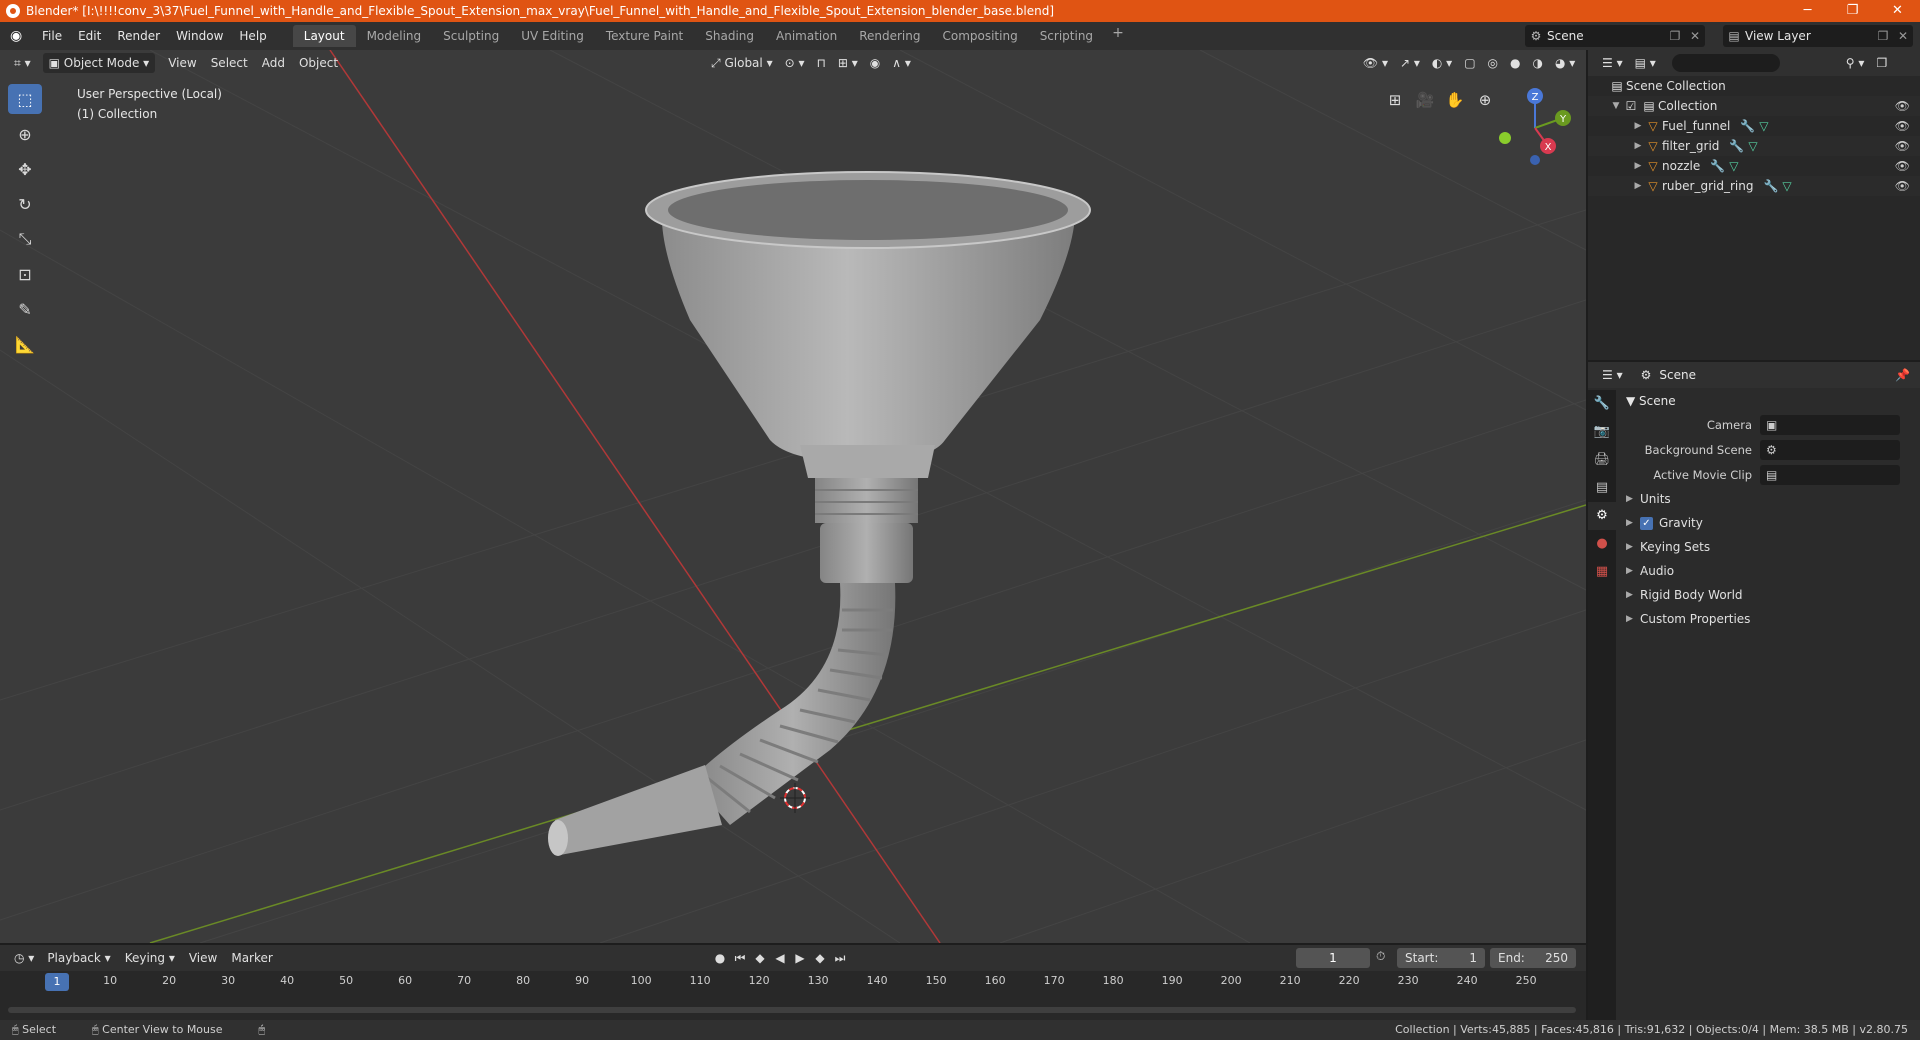 Image resolution: width=1920 pixels, height=1040 pixels. Describe the element at coordinates (1769, 571) in the screenshot. I see `audio-panel: ▶ Audio` at that location.